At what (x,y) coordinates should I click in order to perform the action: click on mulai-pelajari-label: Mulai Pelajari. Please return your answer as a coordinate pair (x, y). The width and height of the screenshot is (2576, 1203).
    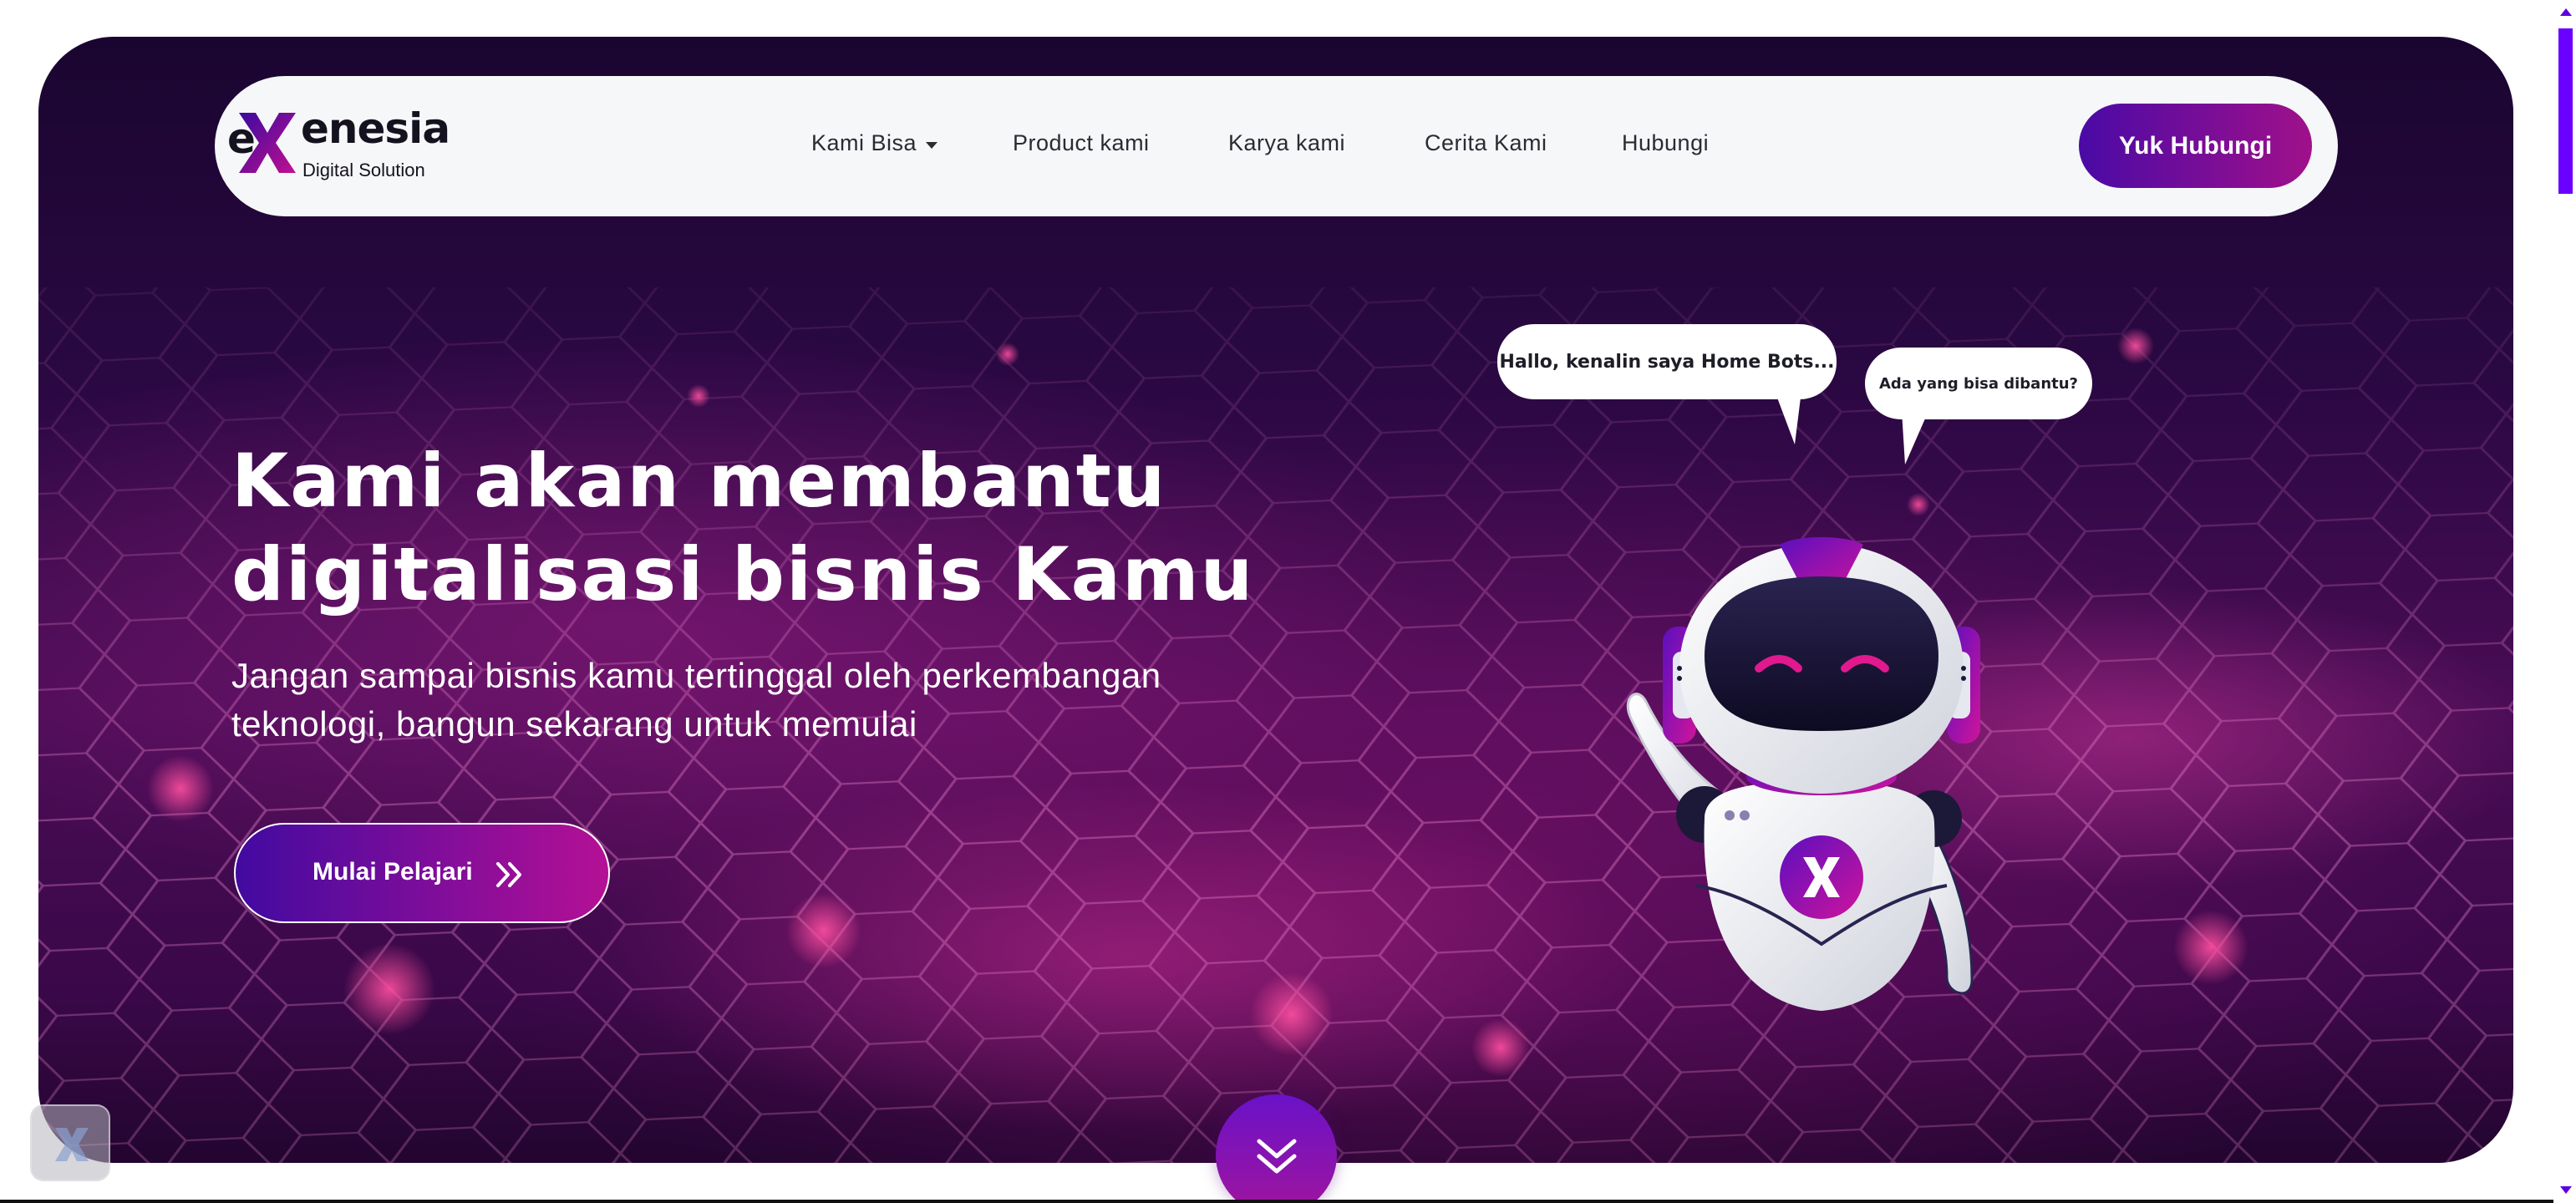
    Looking at the image, I should click on (392, 872).